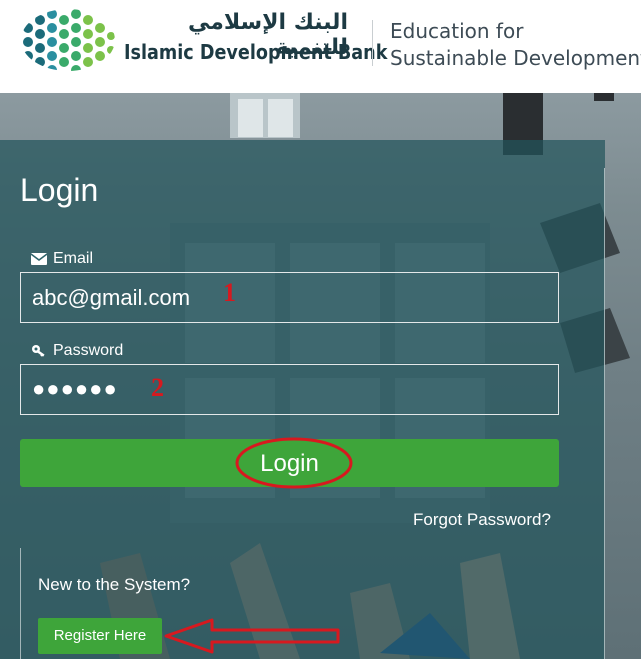  I want to click on annotation-step-1: 1, so click(229, 292).